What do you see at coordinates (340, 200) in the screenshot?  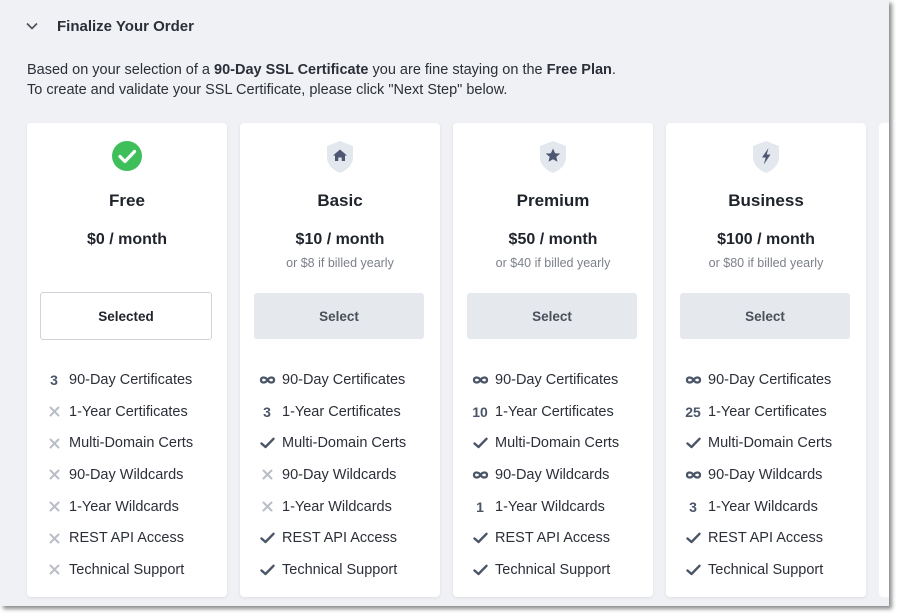 I see `plan-name: Basic` at bounding box center [340, 200].